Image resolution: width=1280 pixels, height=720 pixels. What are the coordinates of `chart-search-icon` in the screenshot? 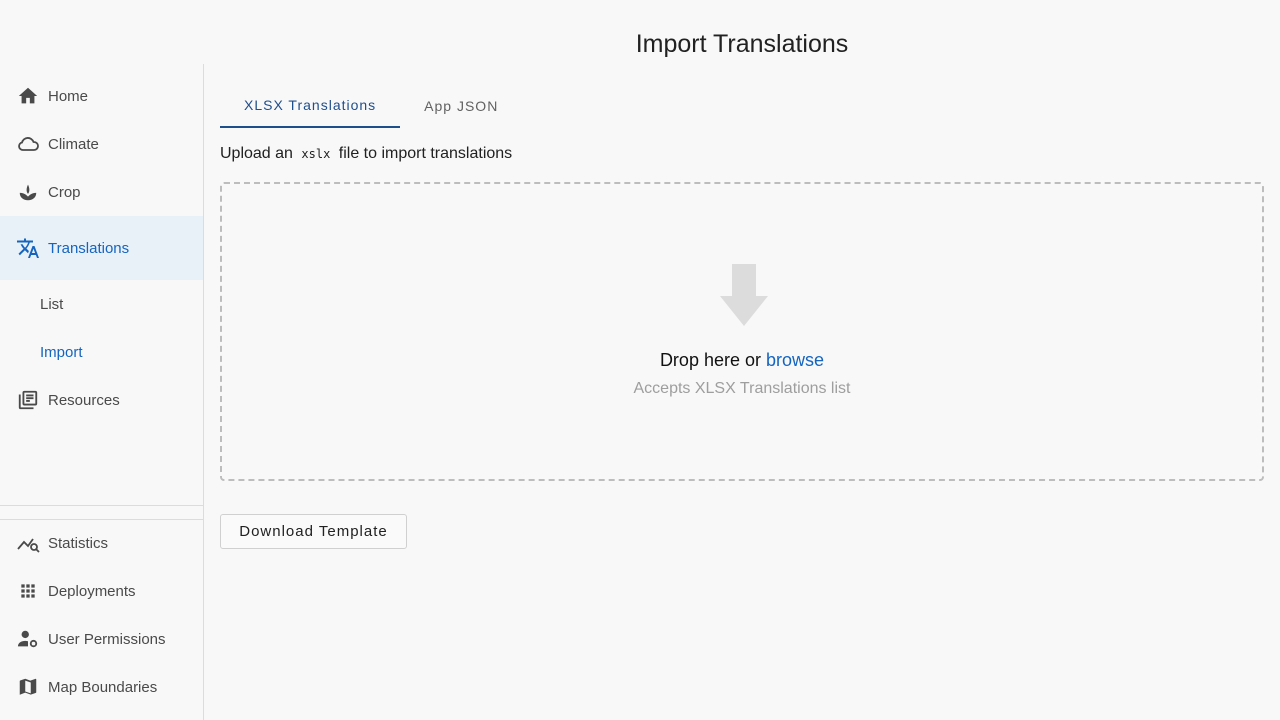 It's located at (28, 543).